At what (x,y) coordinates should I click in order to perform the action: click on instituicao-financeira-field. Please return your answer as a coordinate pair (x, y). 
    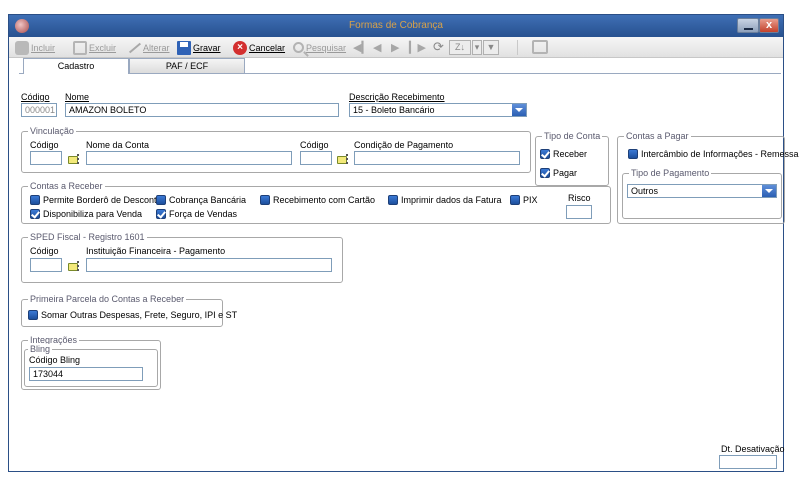
    Looking at the image, I should click on (209, 265).